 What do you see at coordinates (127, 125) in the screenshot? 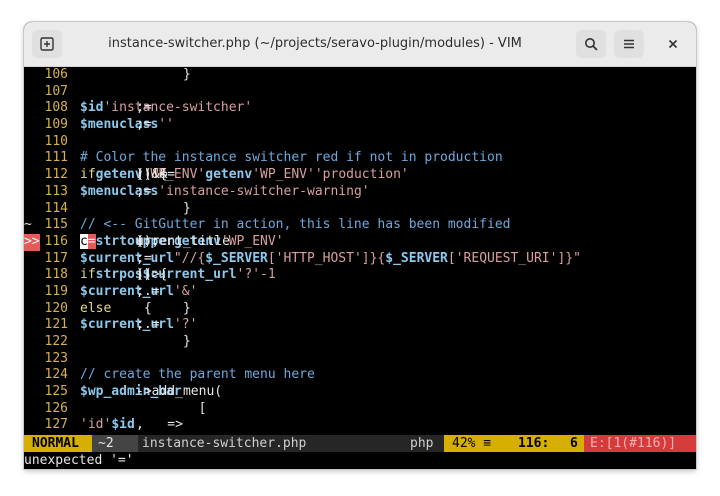
I see `code-text: $menuclass = '';` at bounding box center [127, 125].